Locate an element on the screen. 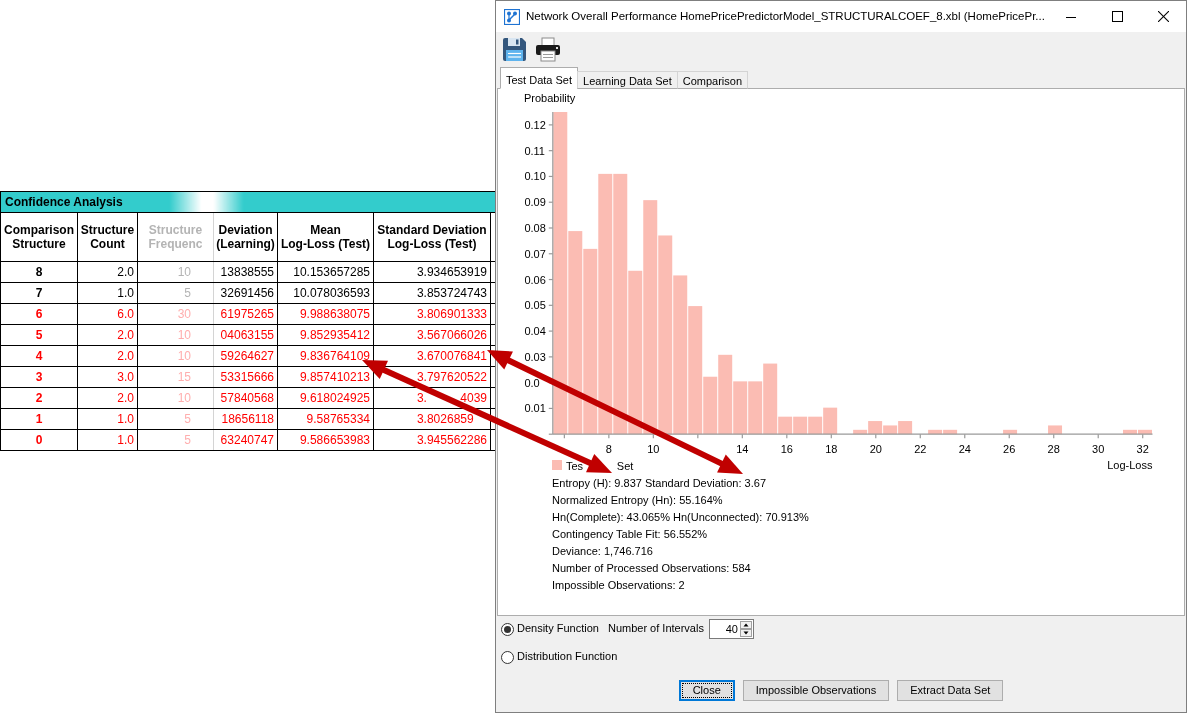 The height and width of the screenshot is (713, 1187). table-cell: 4 is located at coordinates (39, 356).